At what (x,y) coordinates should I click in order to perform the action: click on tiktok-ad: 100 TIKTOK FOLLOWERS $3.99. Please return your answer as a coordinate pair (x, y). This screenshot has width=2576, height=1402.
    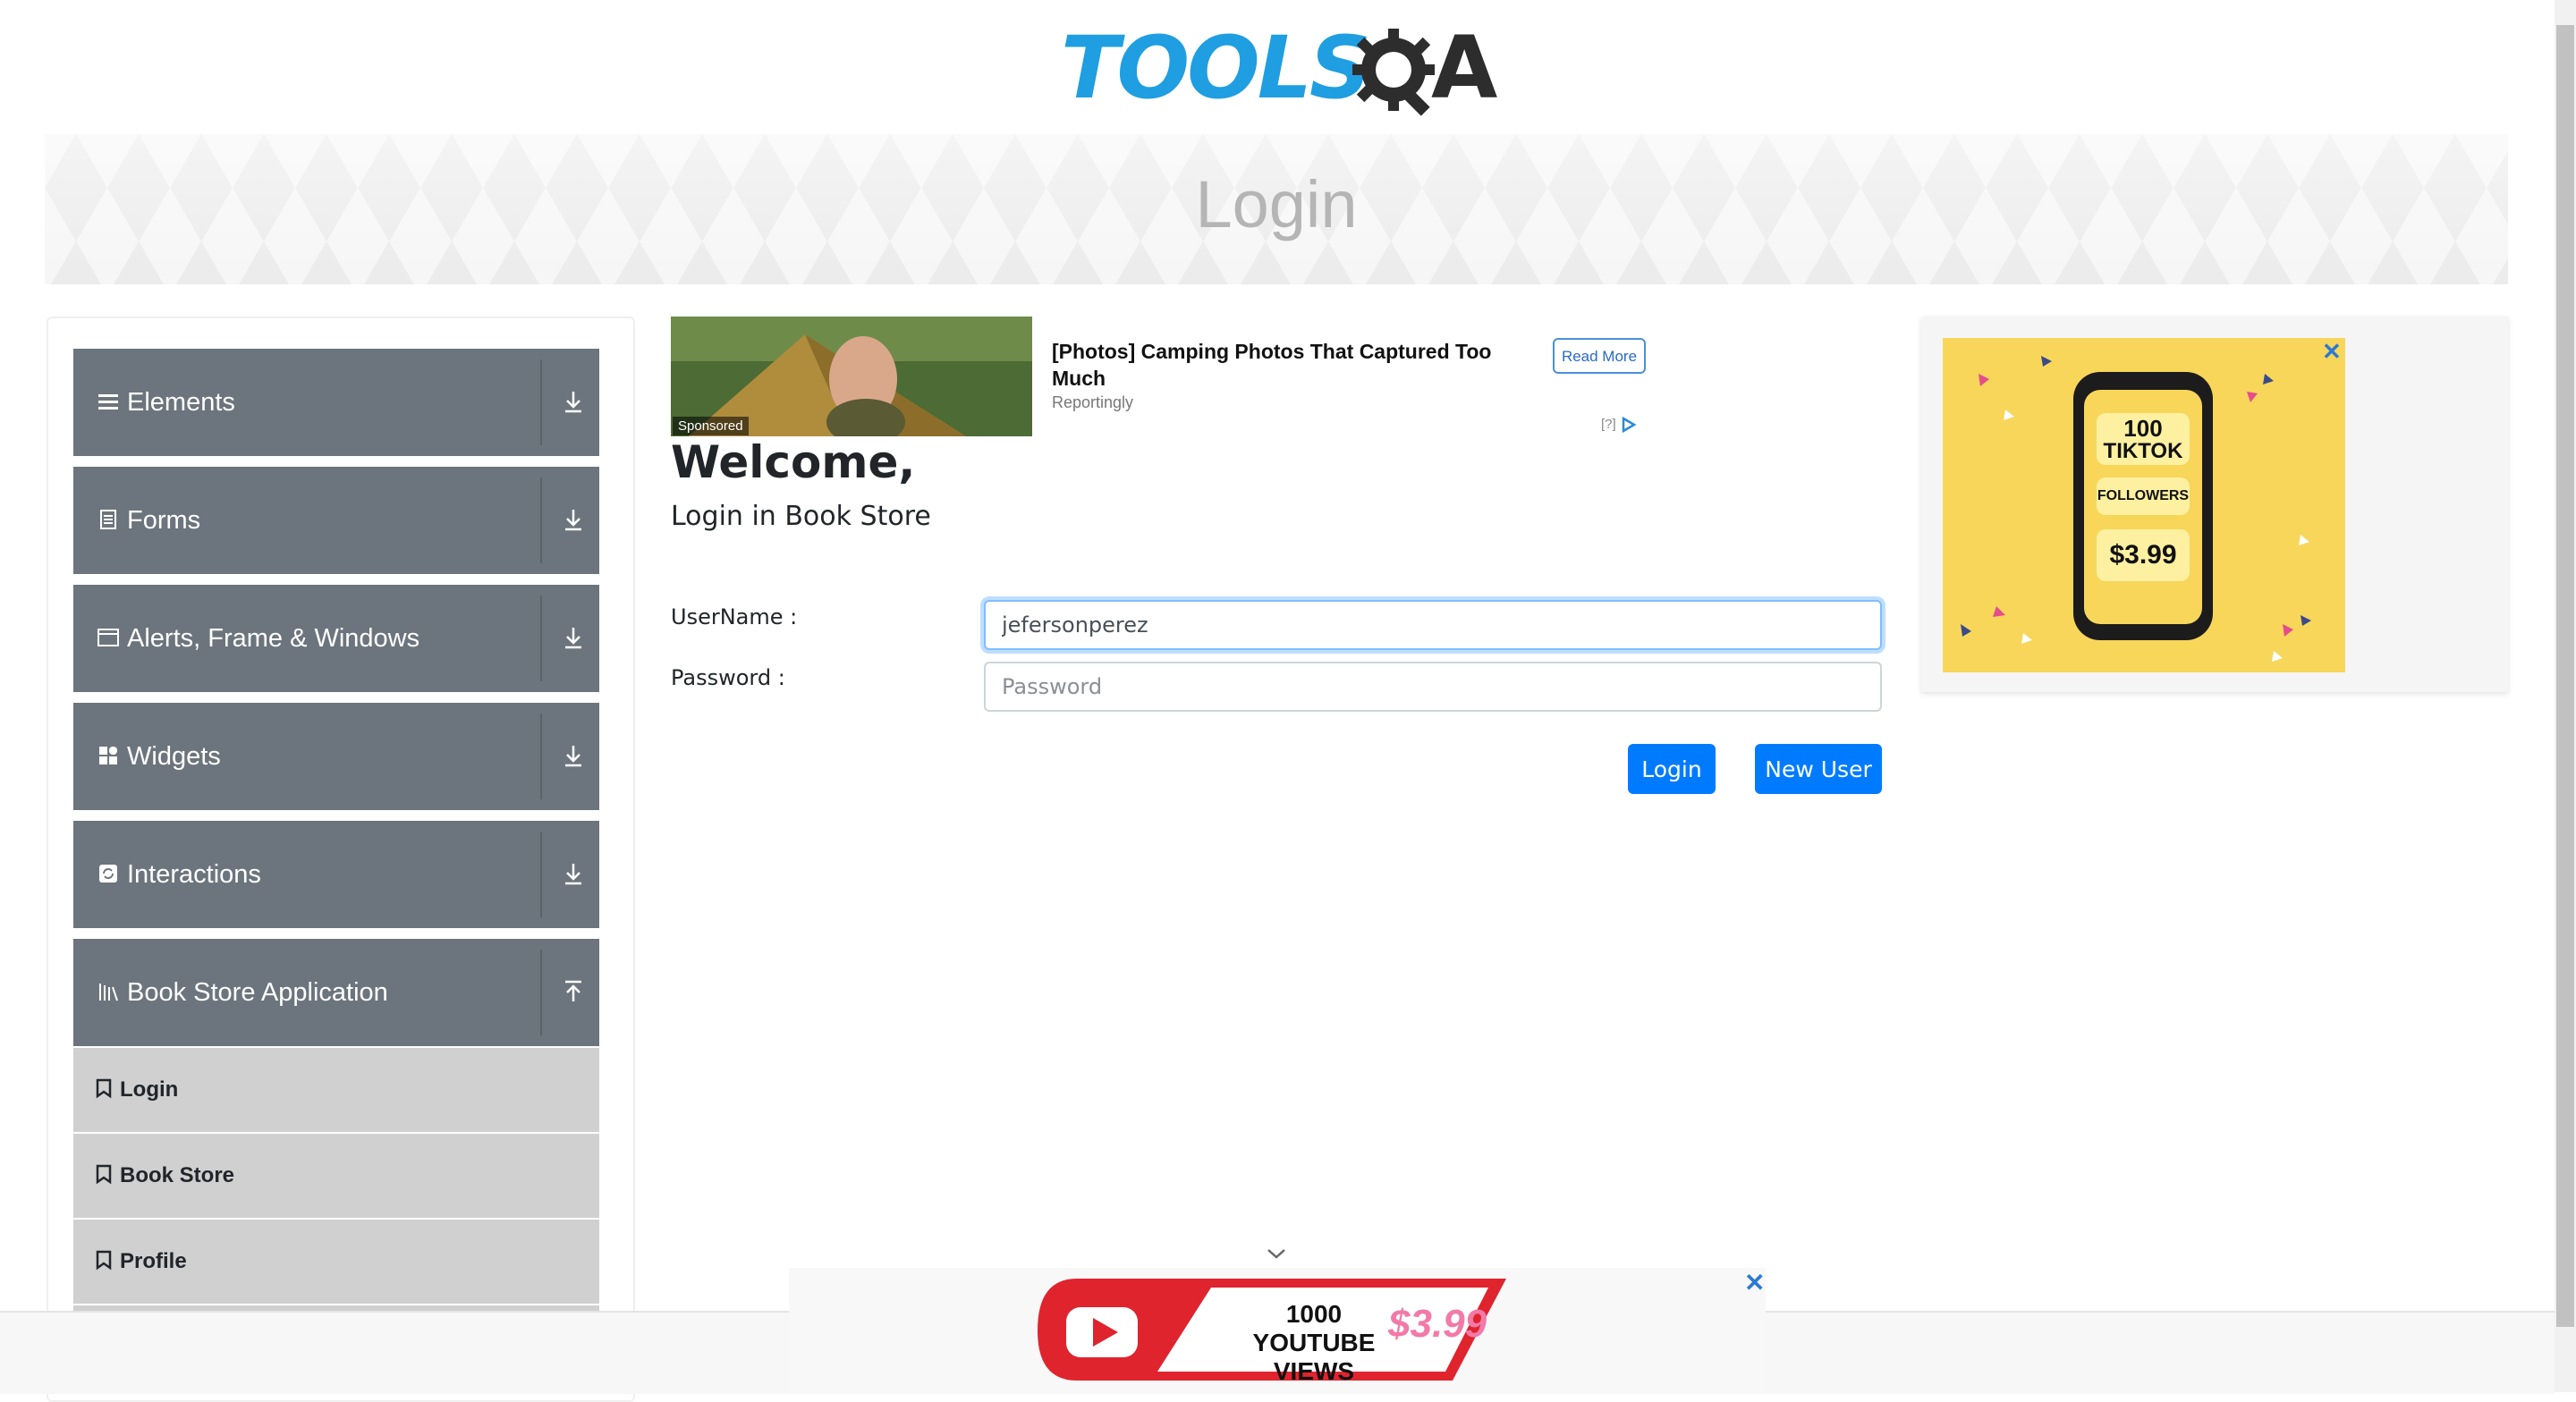
    Looking at the image, I should click on (2144, 505).